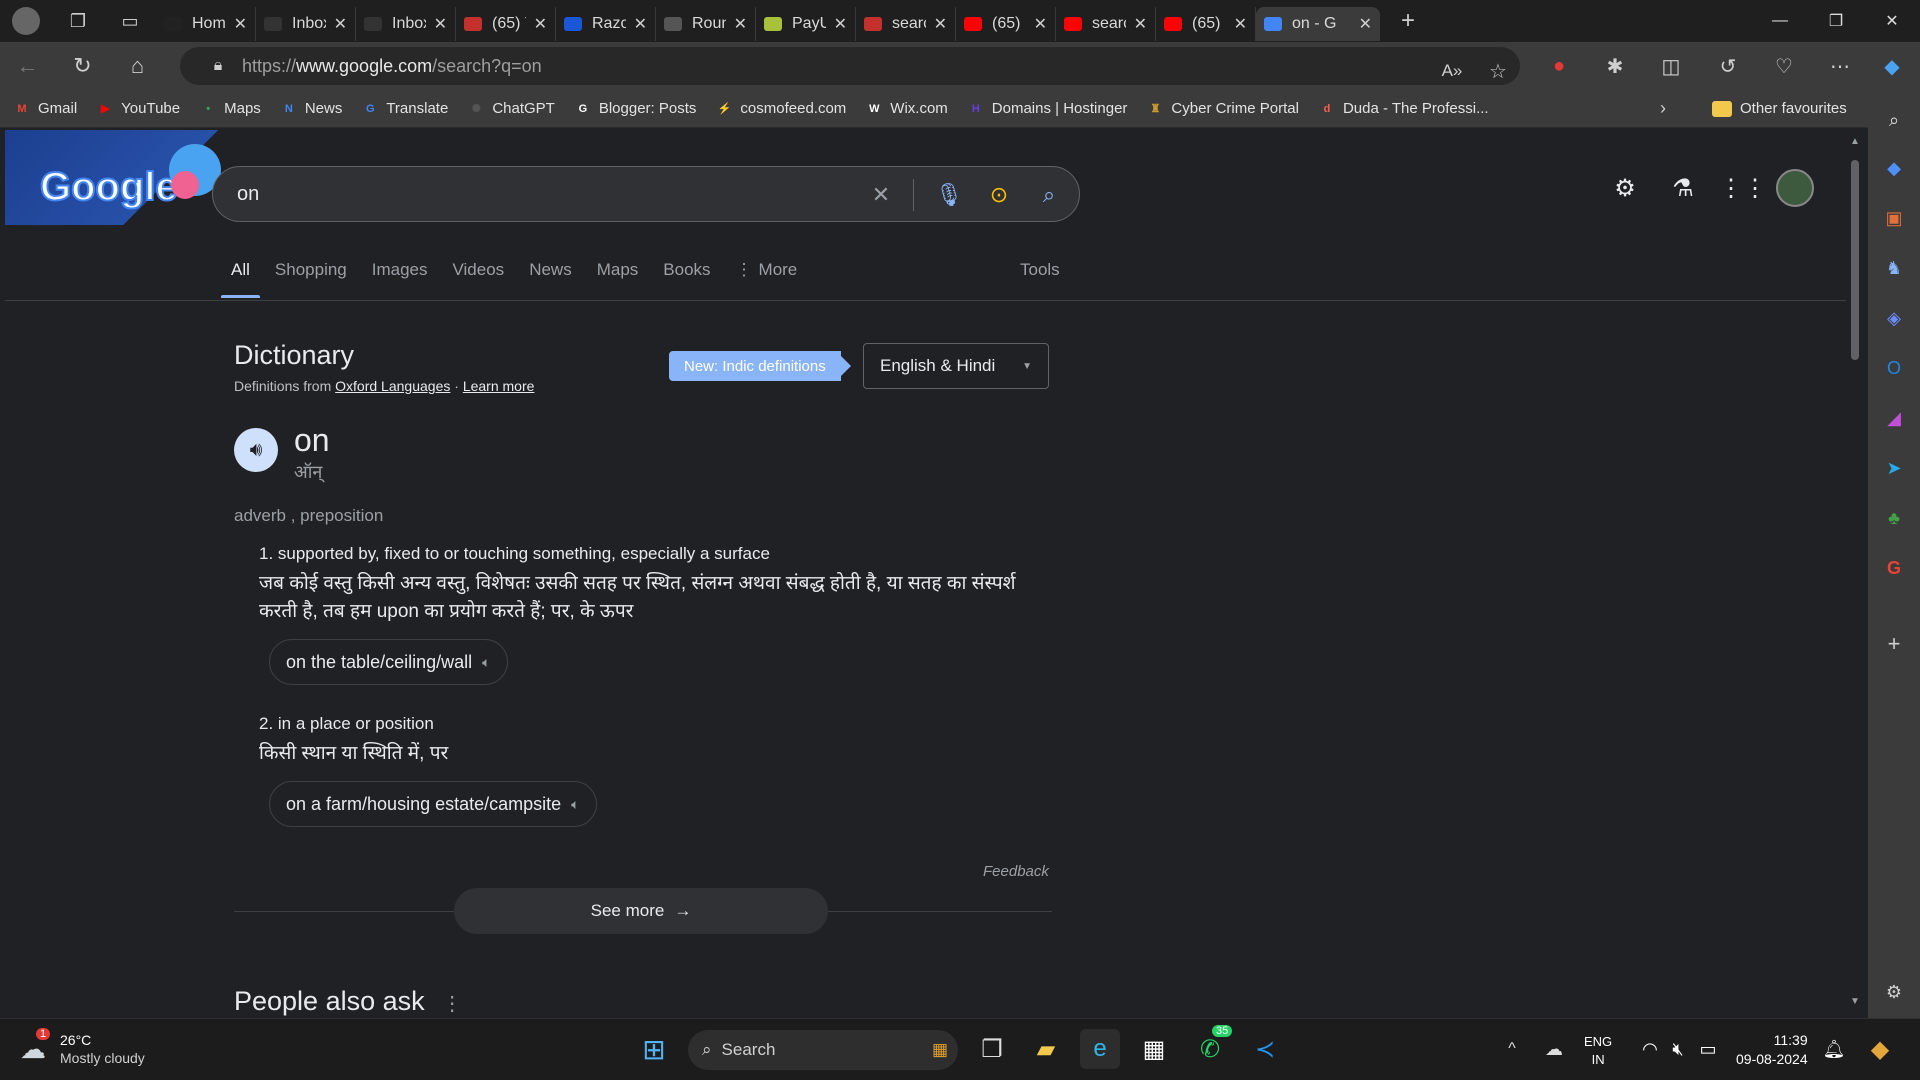  What do you see at coordinates (256, 450) in the screenshot?
I see `pronunciation-speaker-button: 🔊︎` at bounding box center [256, 450].